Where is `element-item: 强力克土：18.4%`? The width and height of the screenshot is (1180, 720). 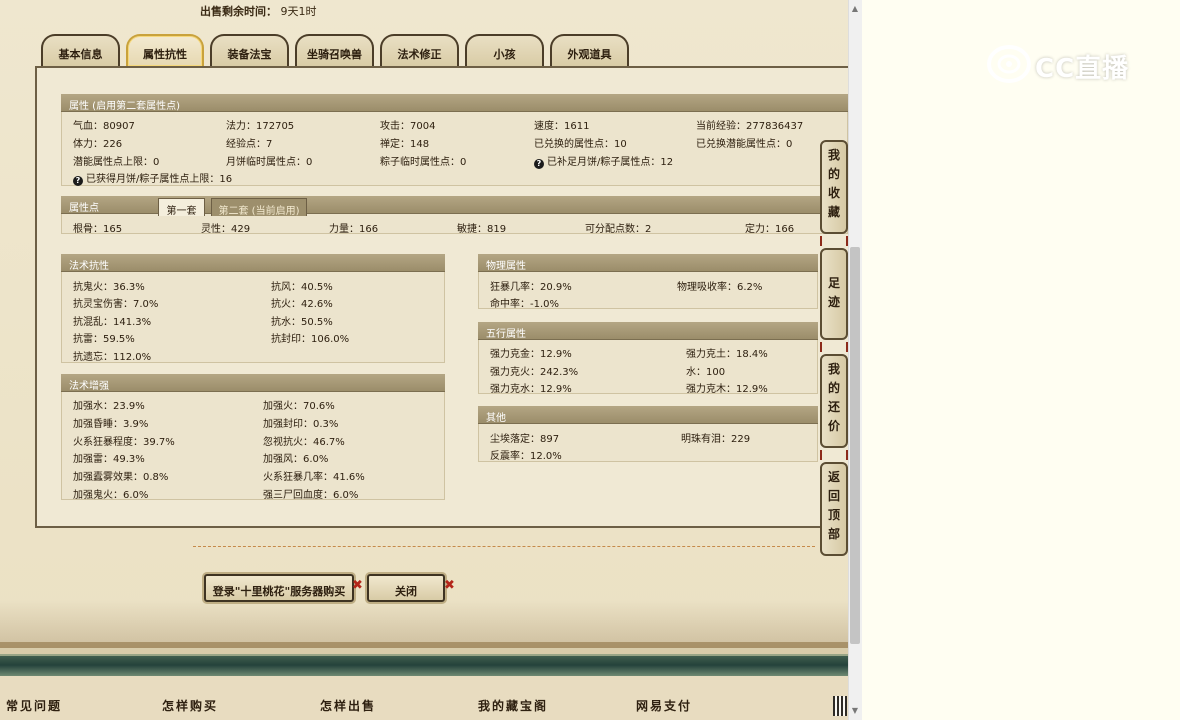 element-item: 强力克土：18.4% is located at coordinates (727, 354).